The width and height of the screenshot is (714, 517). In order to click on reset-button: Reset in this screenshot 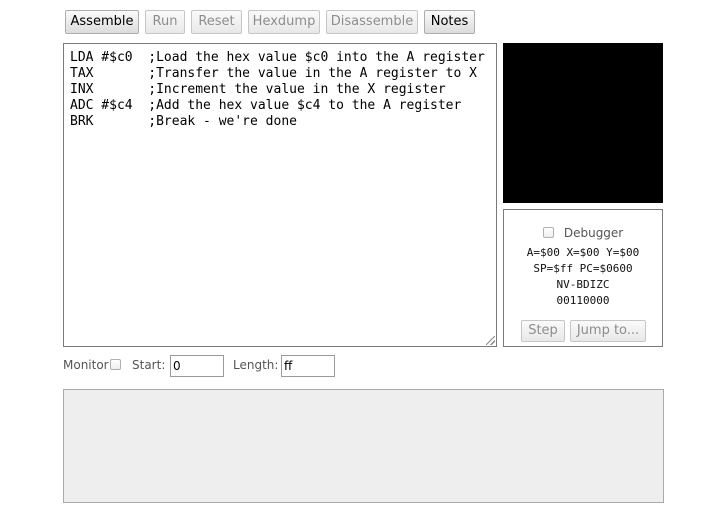, I will do `click(216, 22)`.